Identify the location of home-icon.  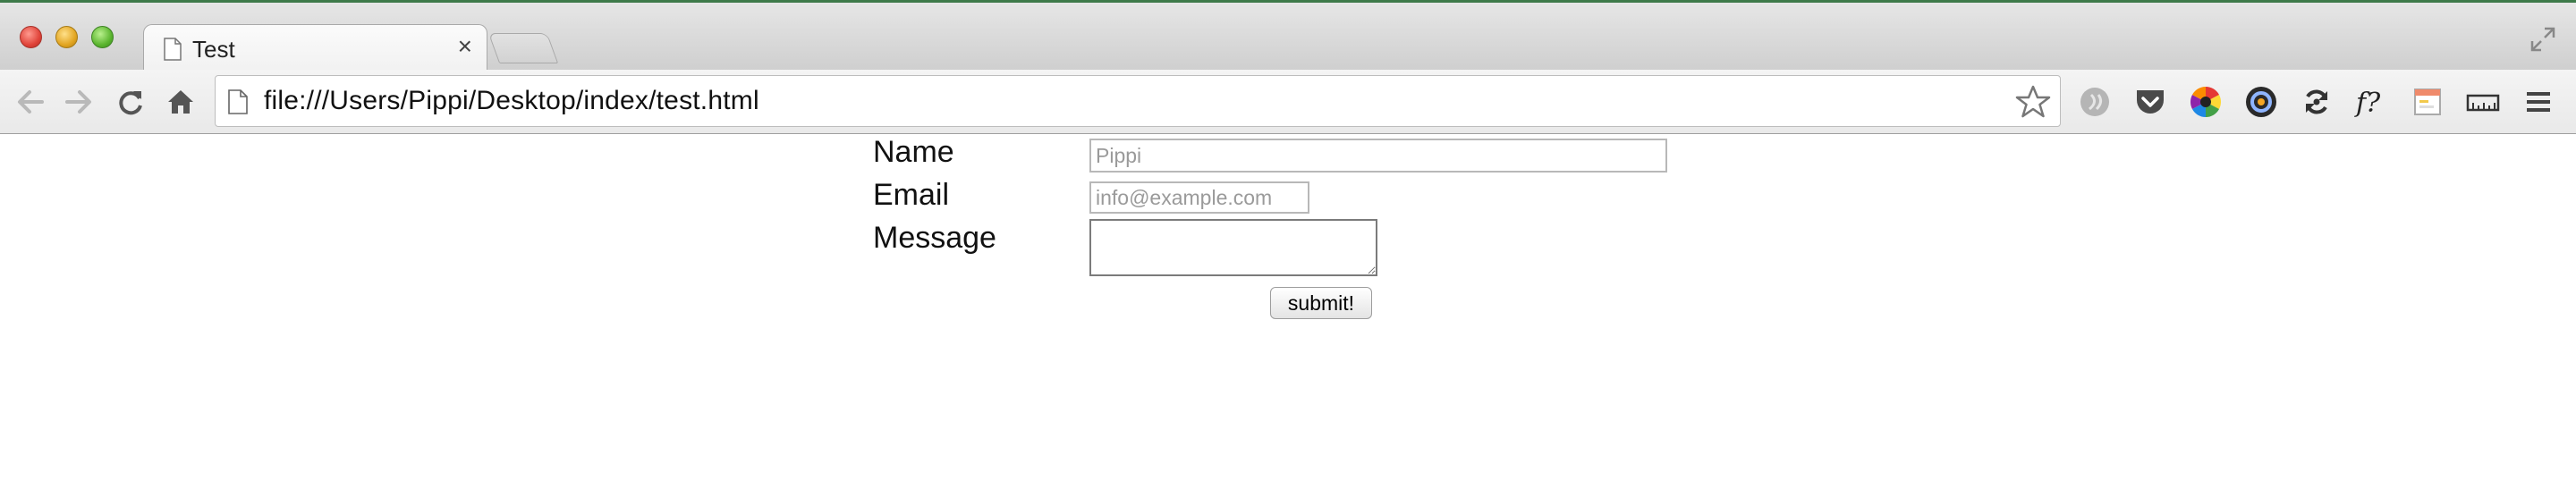
(180, 102).